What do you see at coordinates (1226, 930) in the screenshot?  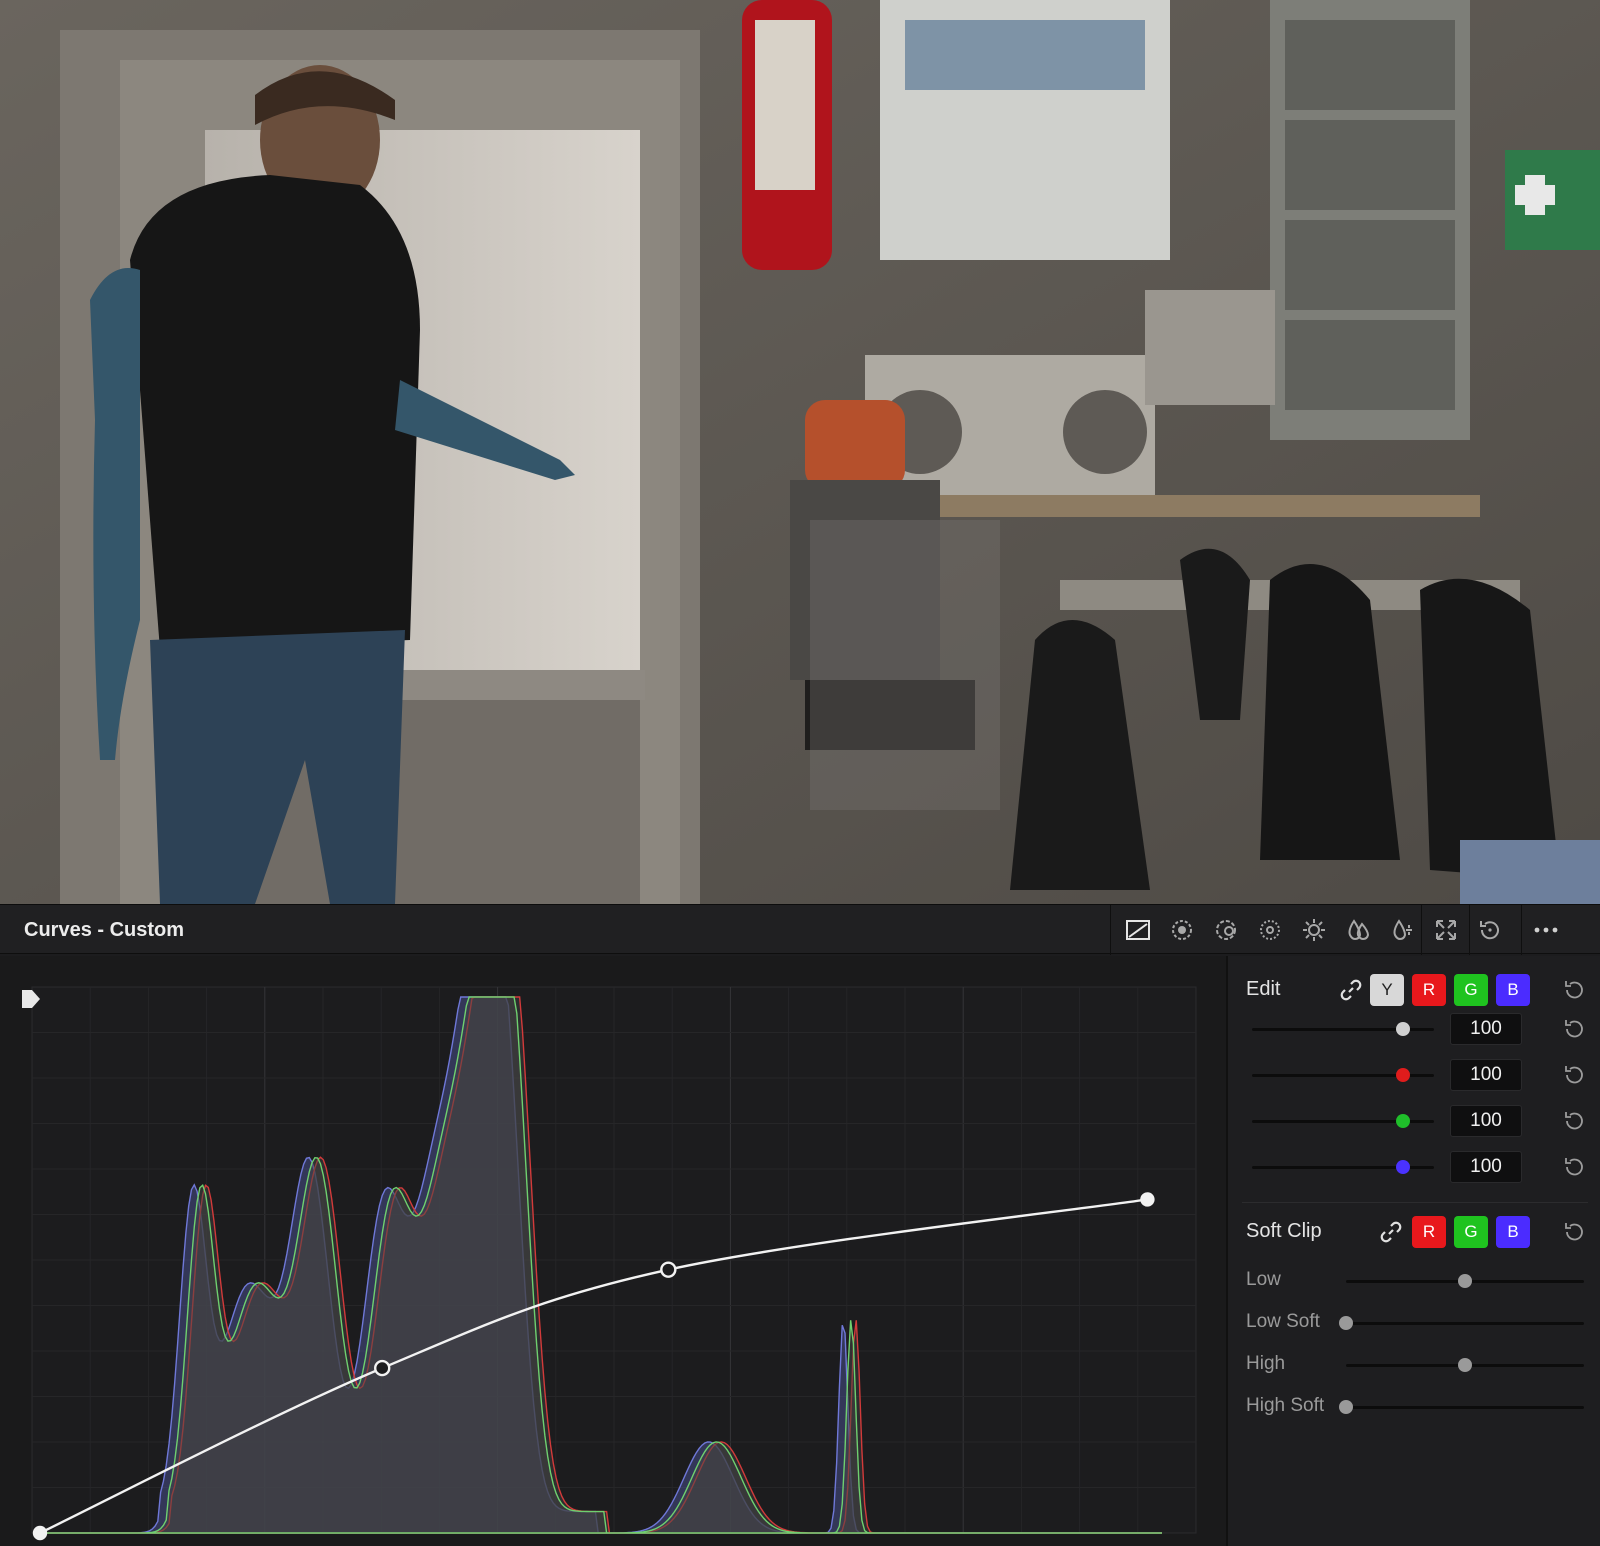 I see `hue-vs-sat-icon` at bounding box center [1226, 930].